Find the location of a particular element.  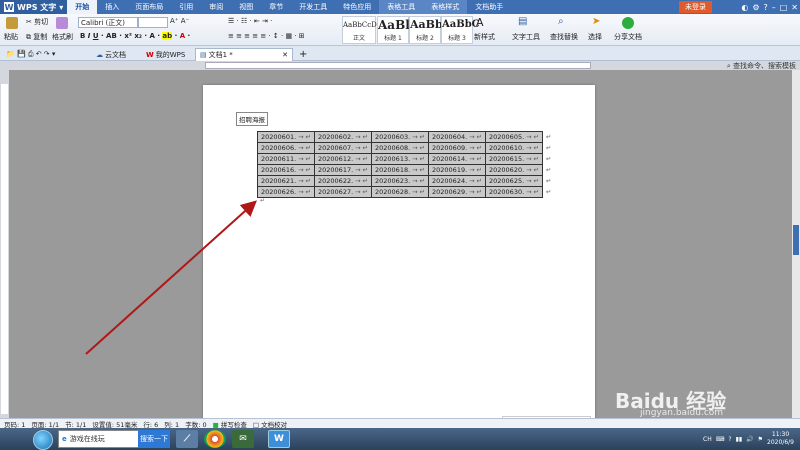

volume-icon: 🔊 is located at coordinates (749, 439).